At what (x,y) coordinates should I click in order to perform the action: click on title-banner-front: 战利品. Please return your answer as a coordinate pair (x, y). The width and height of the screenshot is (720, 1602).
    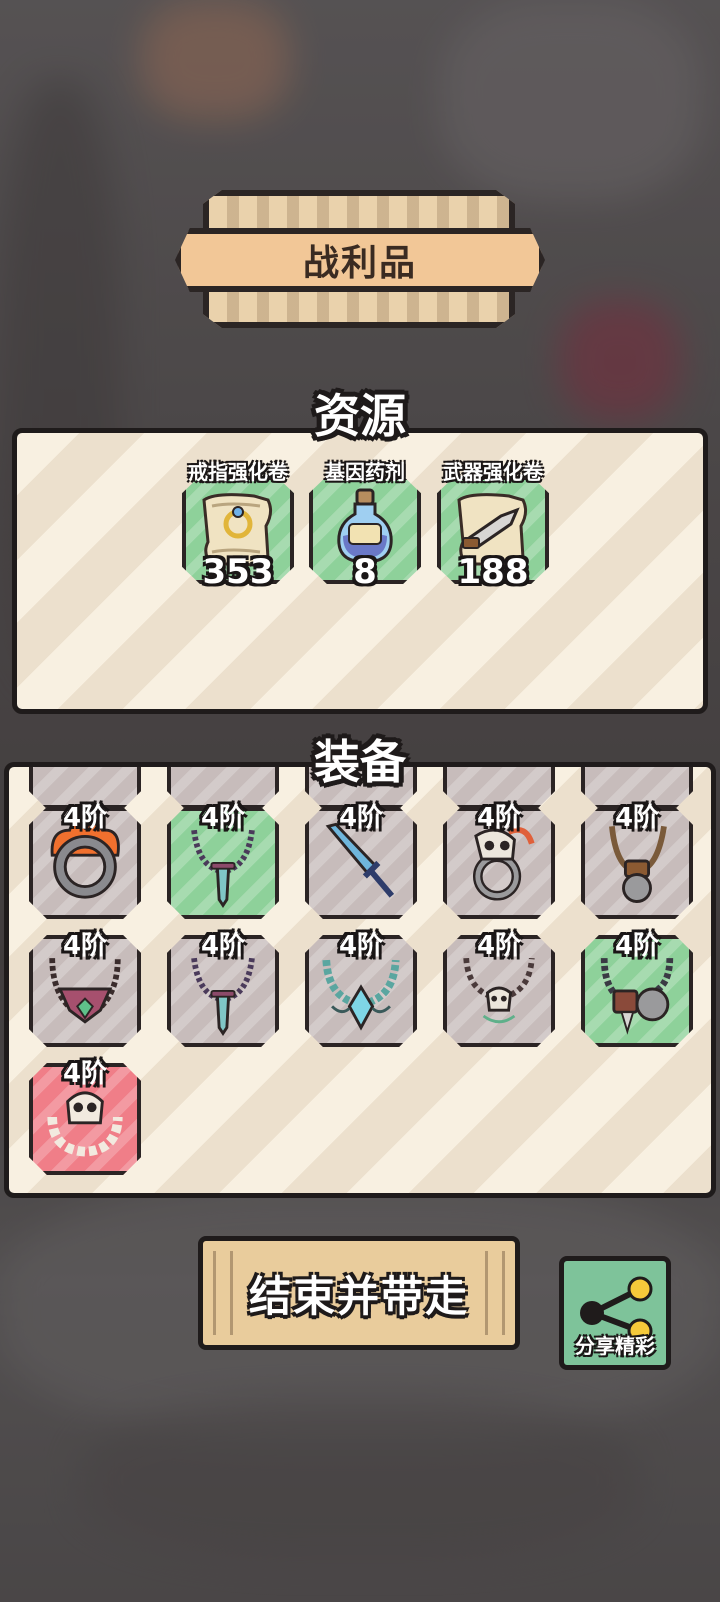
    Looking at the image, I should click on (360, 260).